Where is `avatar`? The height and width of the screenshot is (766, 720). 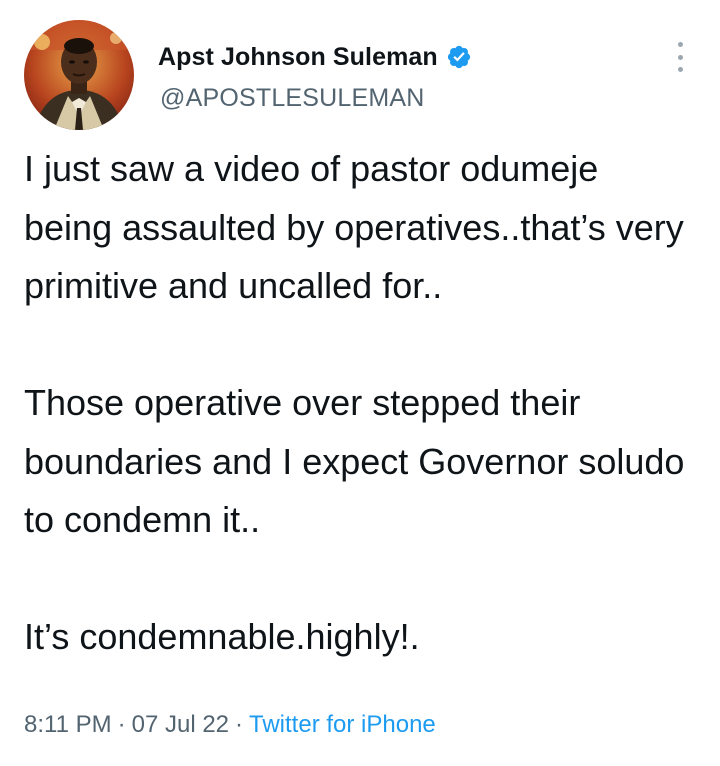 avatar is located at coordinates (79, 75).